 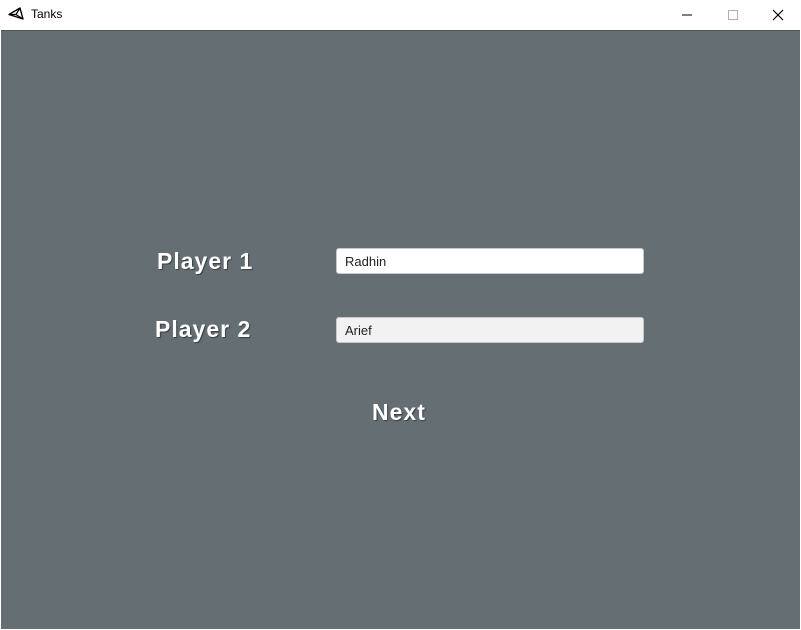 I want to click on window-title: Tanks, so click(x=47, y=14).